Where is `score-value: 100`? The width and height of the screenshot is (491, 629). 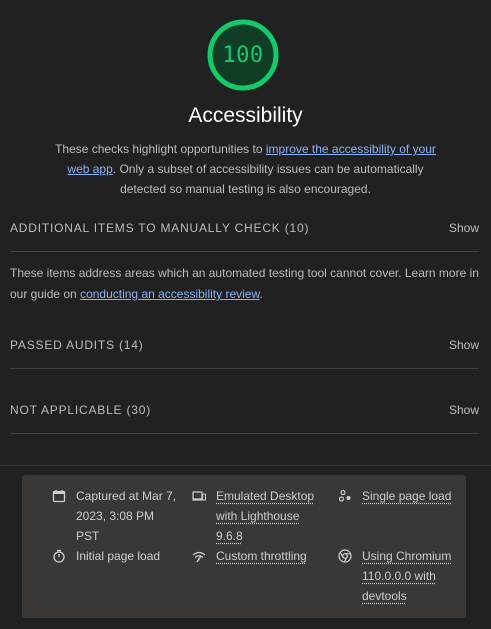 score-value: 100 is located at coordinates (243, 55).